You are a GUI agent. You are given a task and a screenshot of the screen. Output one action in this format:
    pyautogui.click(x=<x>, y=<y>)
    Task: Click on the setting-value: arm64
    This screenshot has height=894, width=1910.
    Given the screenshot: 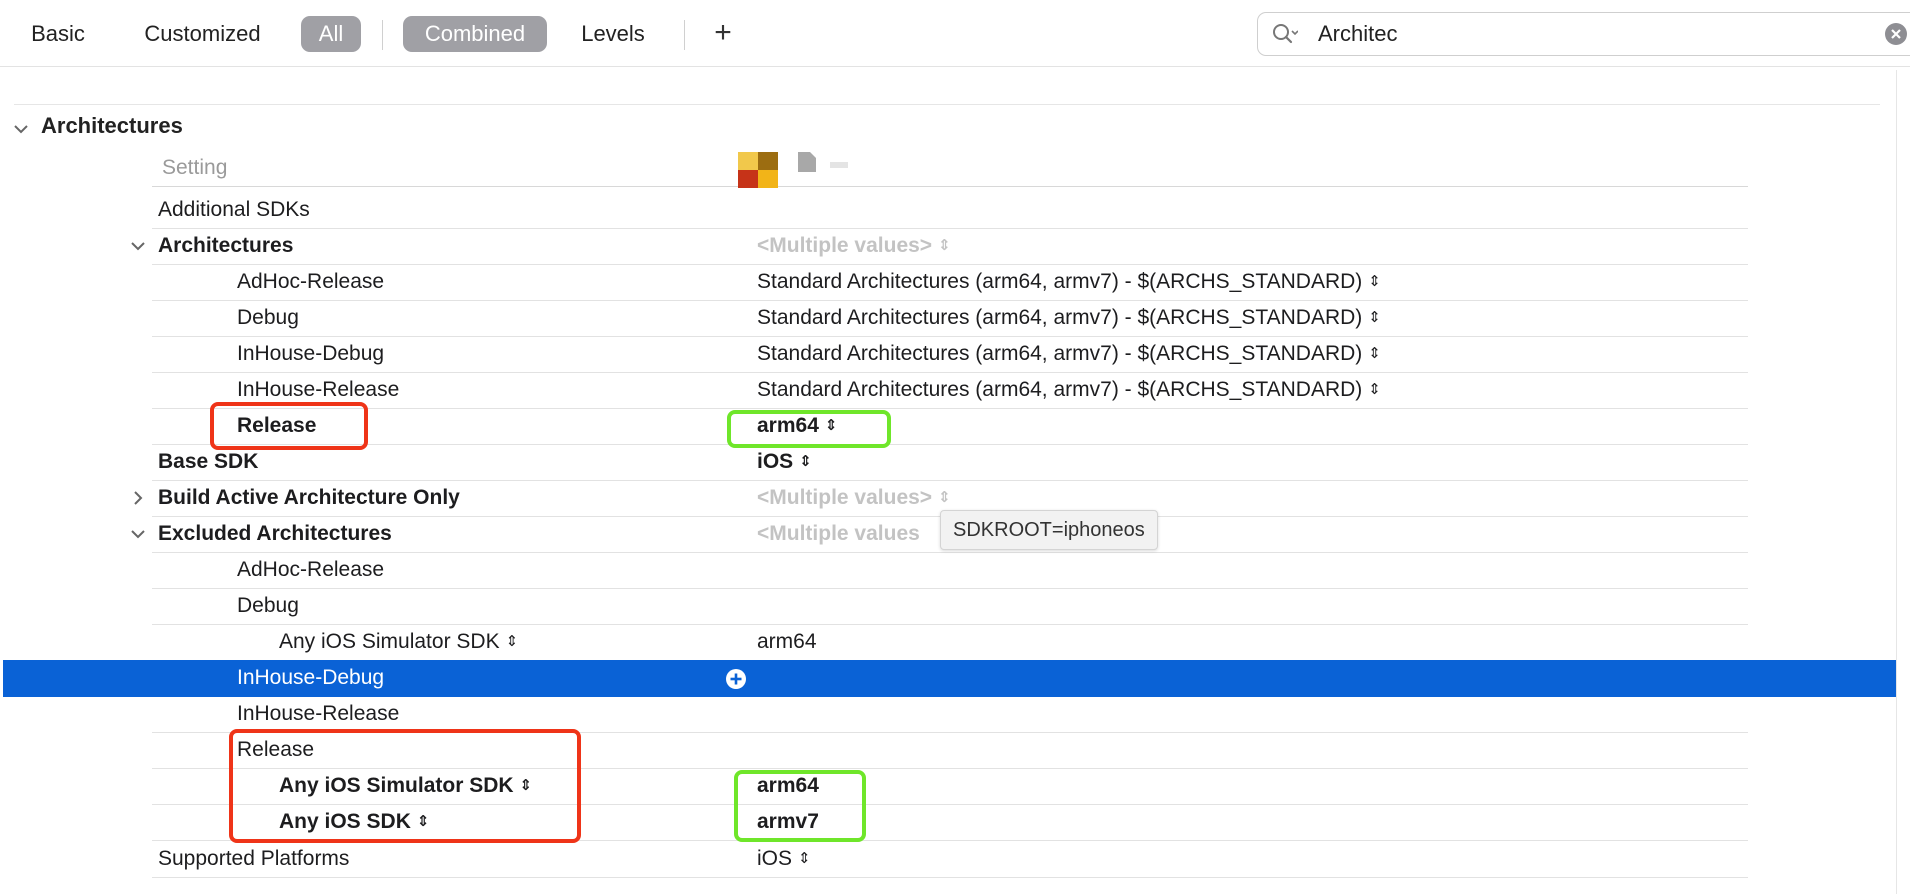 What is the action you would take?
    pyautogui.click(x=787, y=642)
    